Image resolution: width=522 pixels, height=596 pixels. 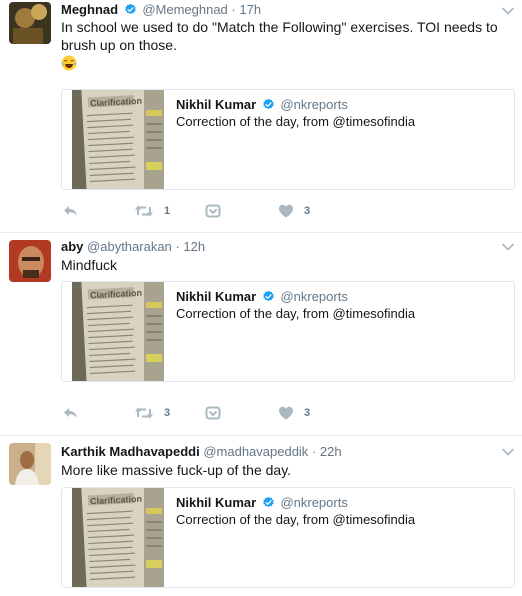 I want to click on timestamp: 22h, so click(x=331, y=451).